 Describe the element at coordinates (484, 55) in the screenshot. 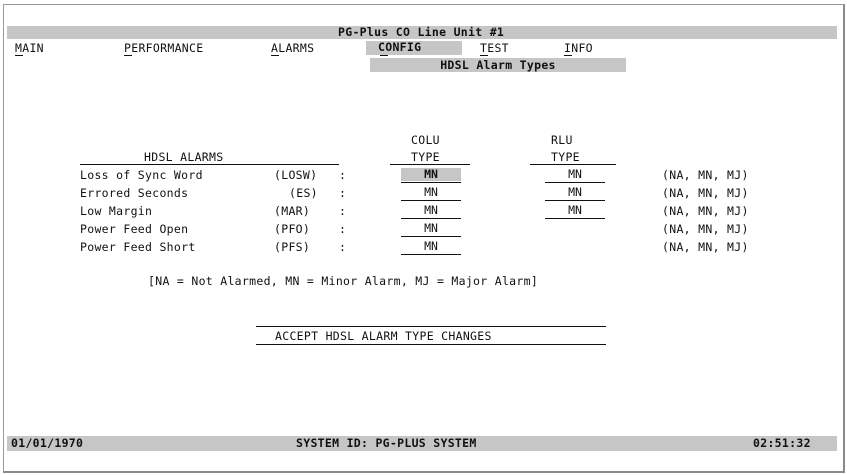

I see `menu-test-hotkey-underline` at that location.